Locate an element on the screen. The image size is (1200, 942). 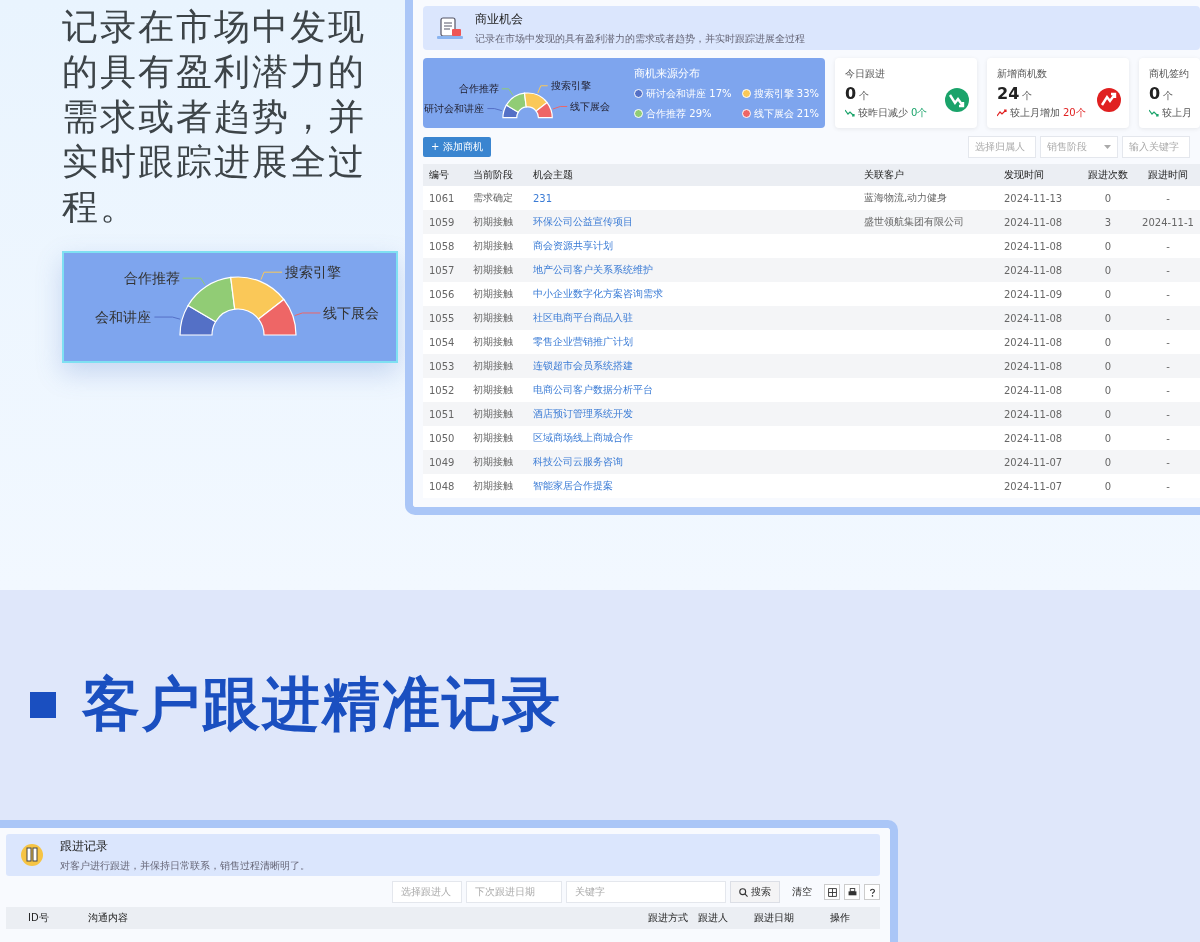
stage-select: 销售阶段 is located at coordinates (1079, 147).